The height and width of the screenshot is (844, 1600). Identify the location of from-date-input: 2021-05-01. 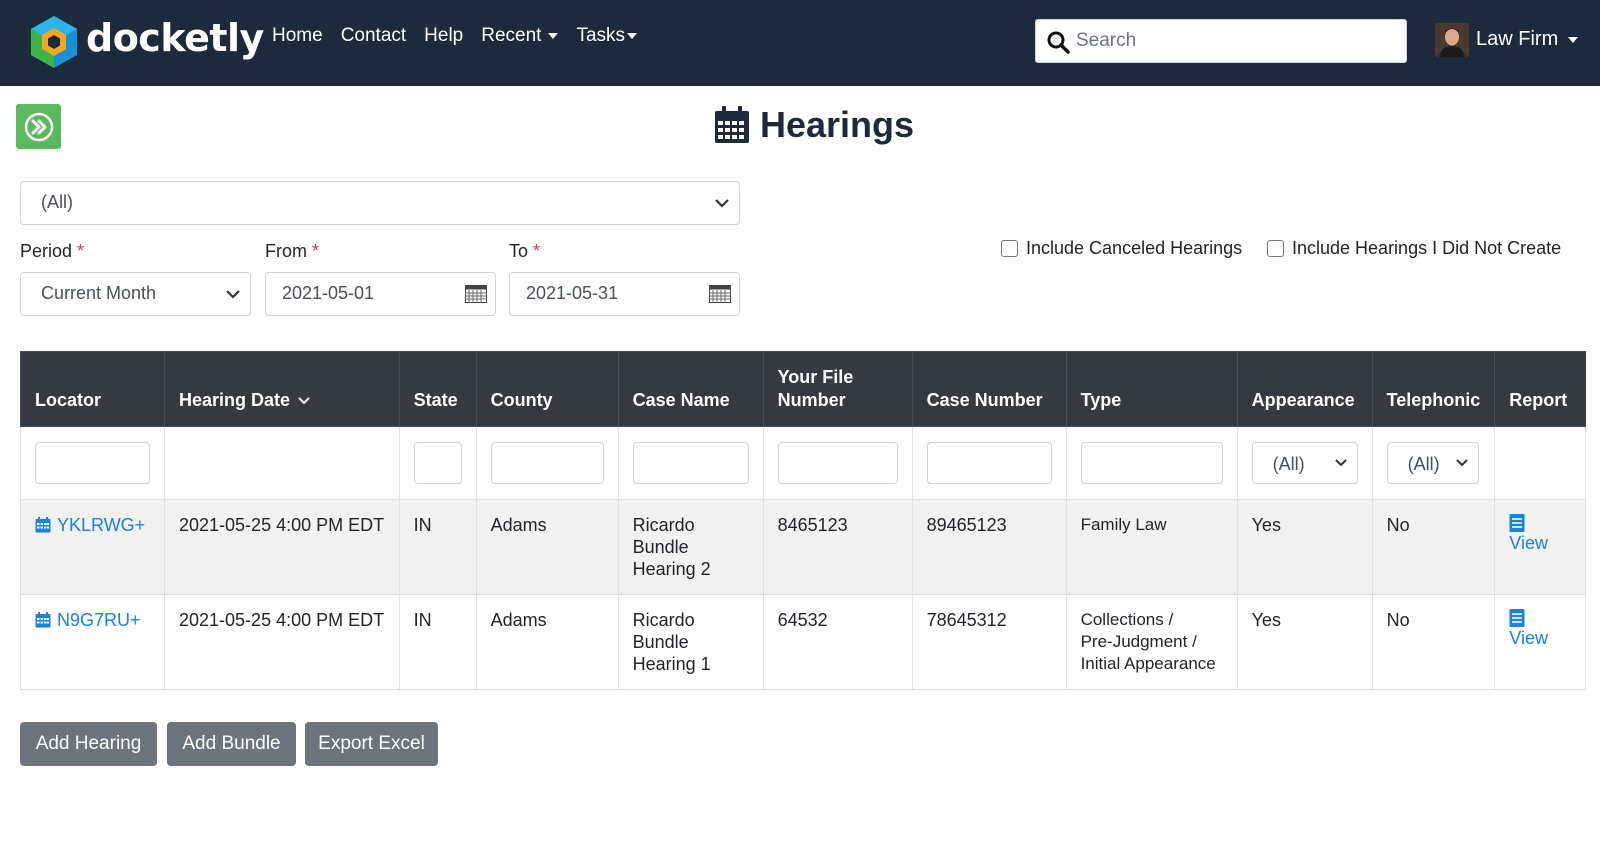
(380, 294).